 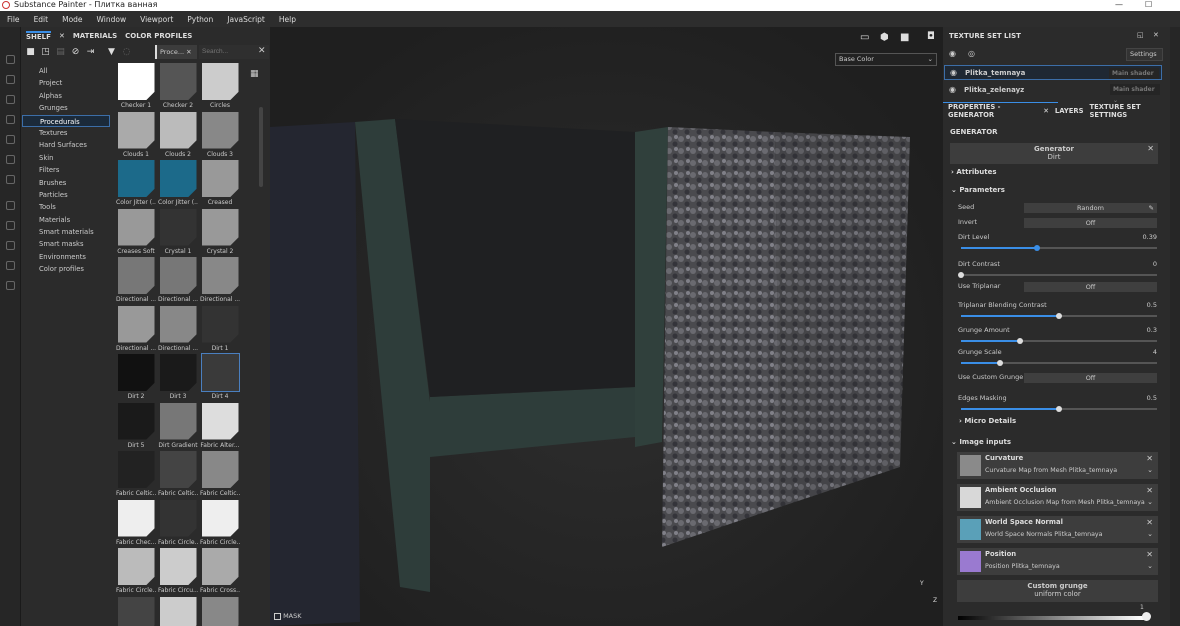 I want to click on menu-item-python: Python, so click(x=200, y=19).